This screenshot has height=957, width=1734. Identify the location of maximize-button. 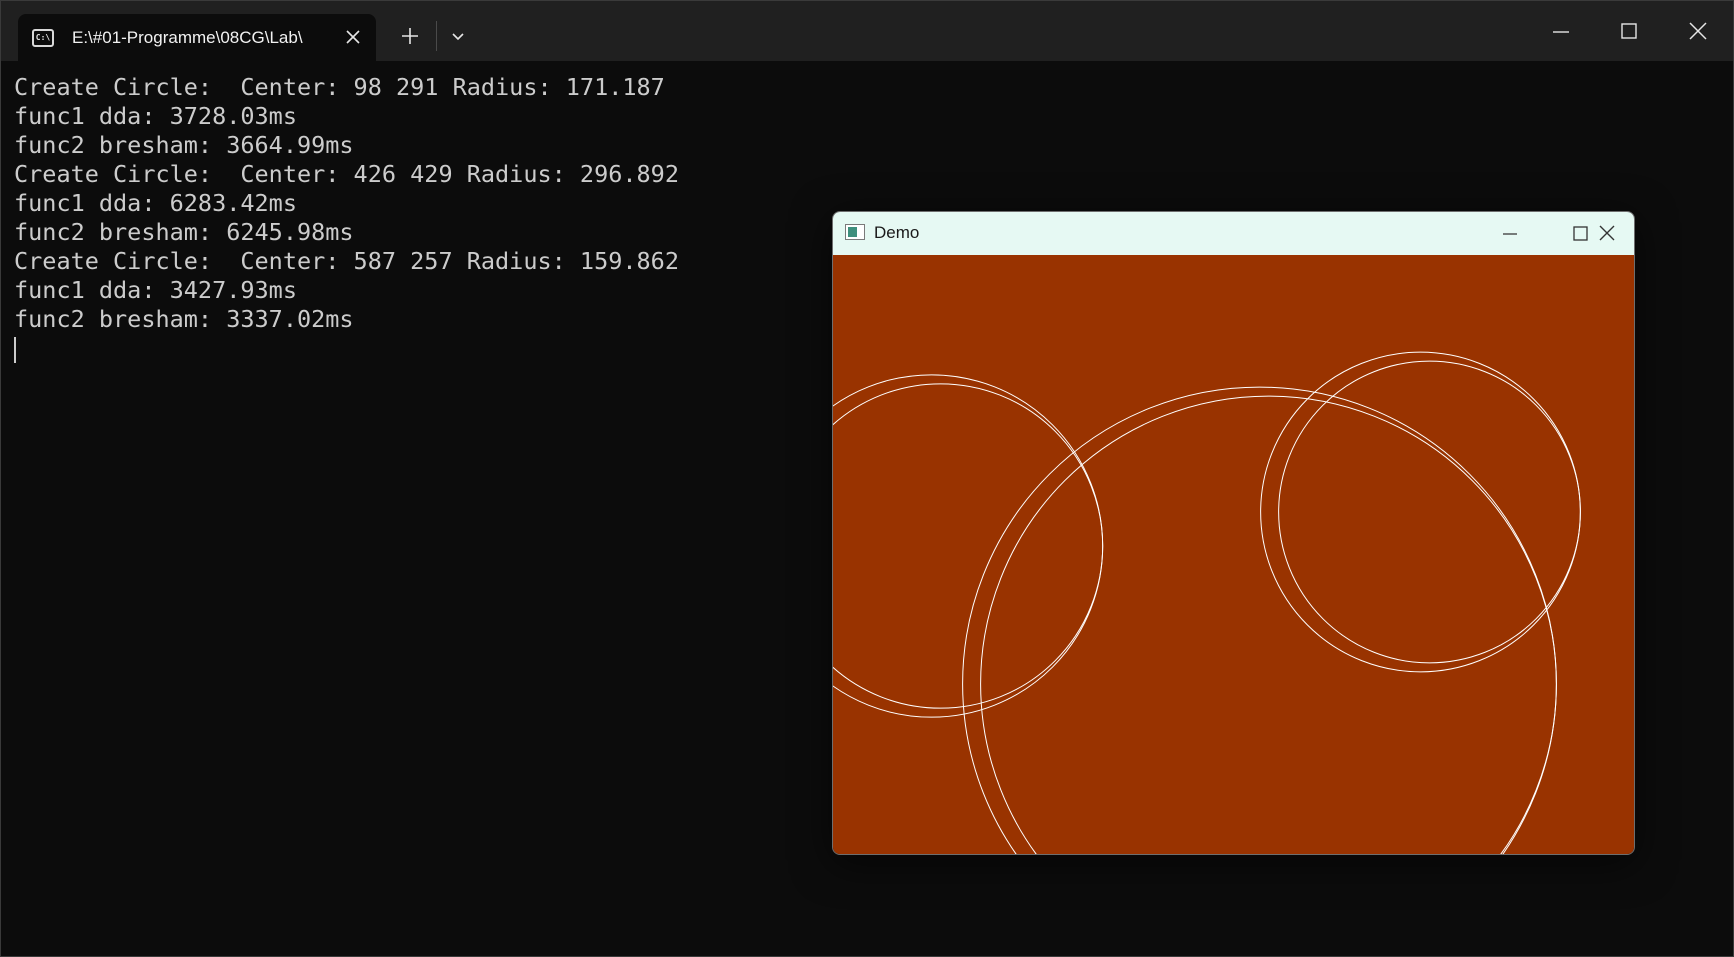
(1629, 31).